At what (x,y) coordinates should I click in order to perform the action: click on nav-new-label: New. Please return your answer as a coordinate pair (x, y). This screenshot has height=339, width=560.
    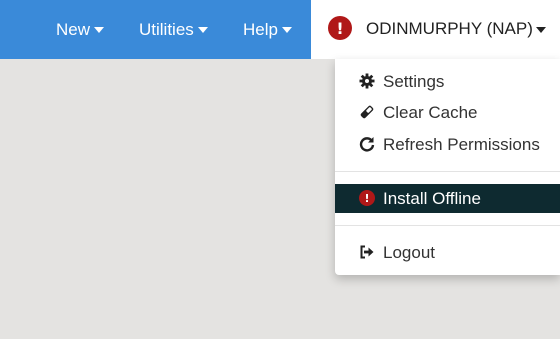
    Looking at the image, I should click on (73, 29).